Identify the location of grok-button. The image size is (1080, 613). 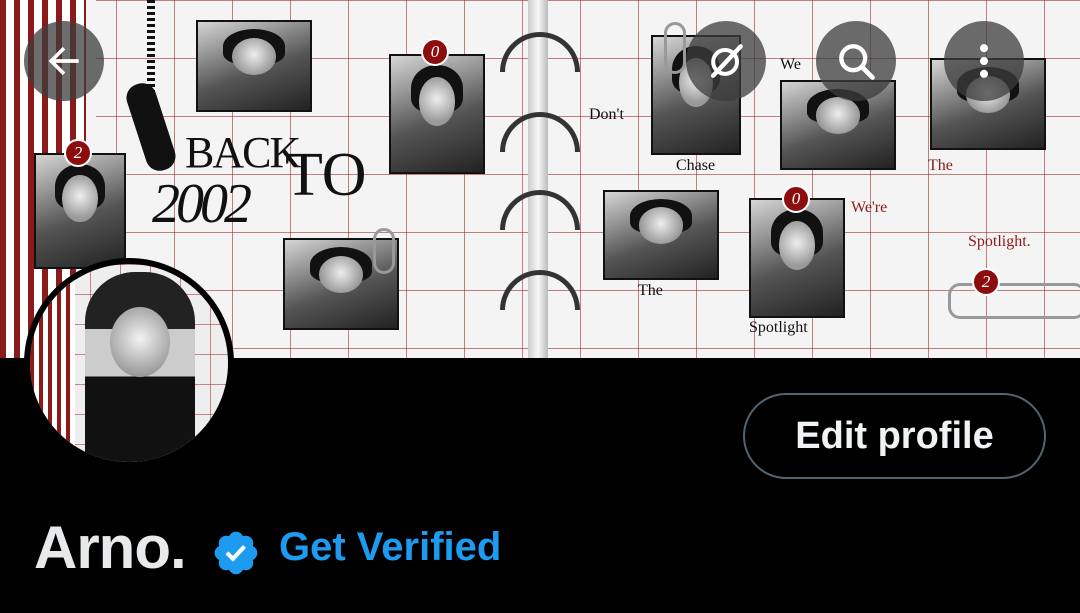
(726, 61).